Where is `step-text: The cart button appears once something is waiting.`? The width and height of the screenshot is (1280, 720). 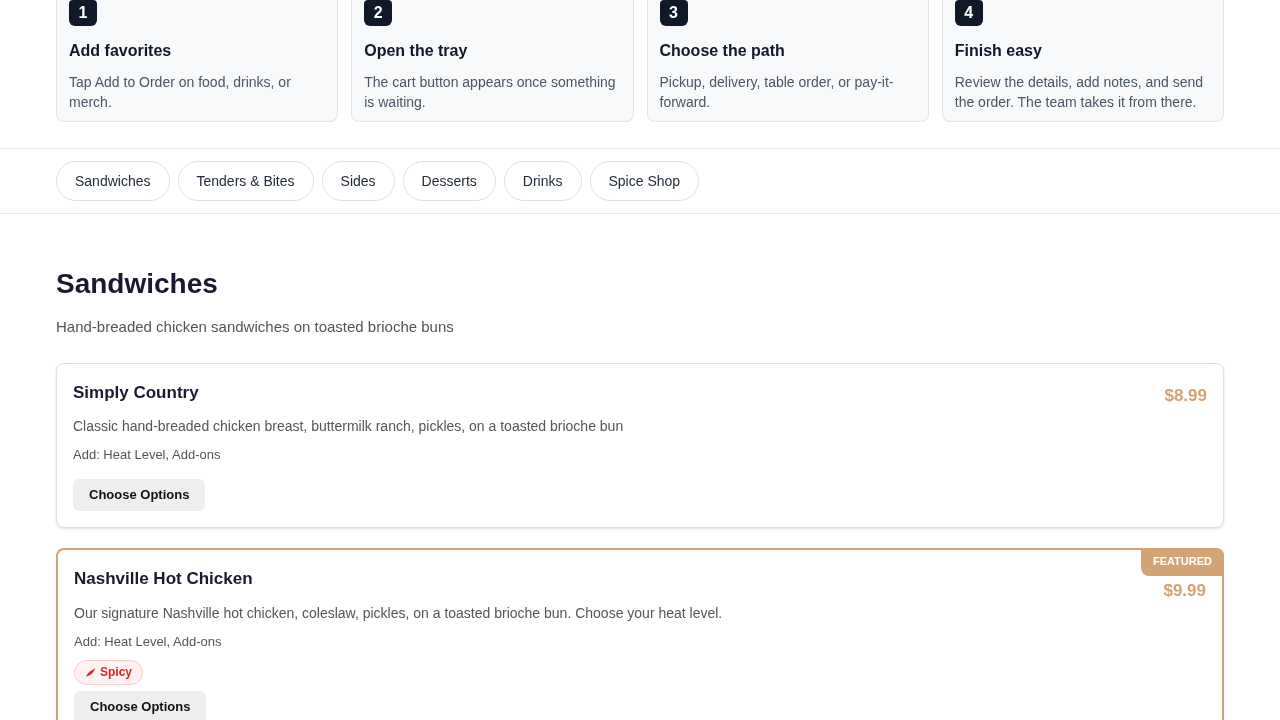 step-text: The cart button appears once something is waiting. is located at coordinates (490, 92).